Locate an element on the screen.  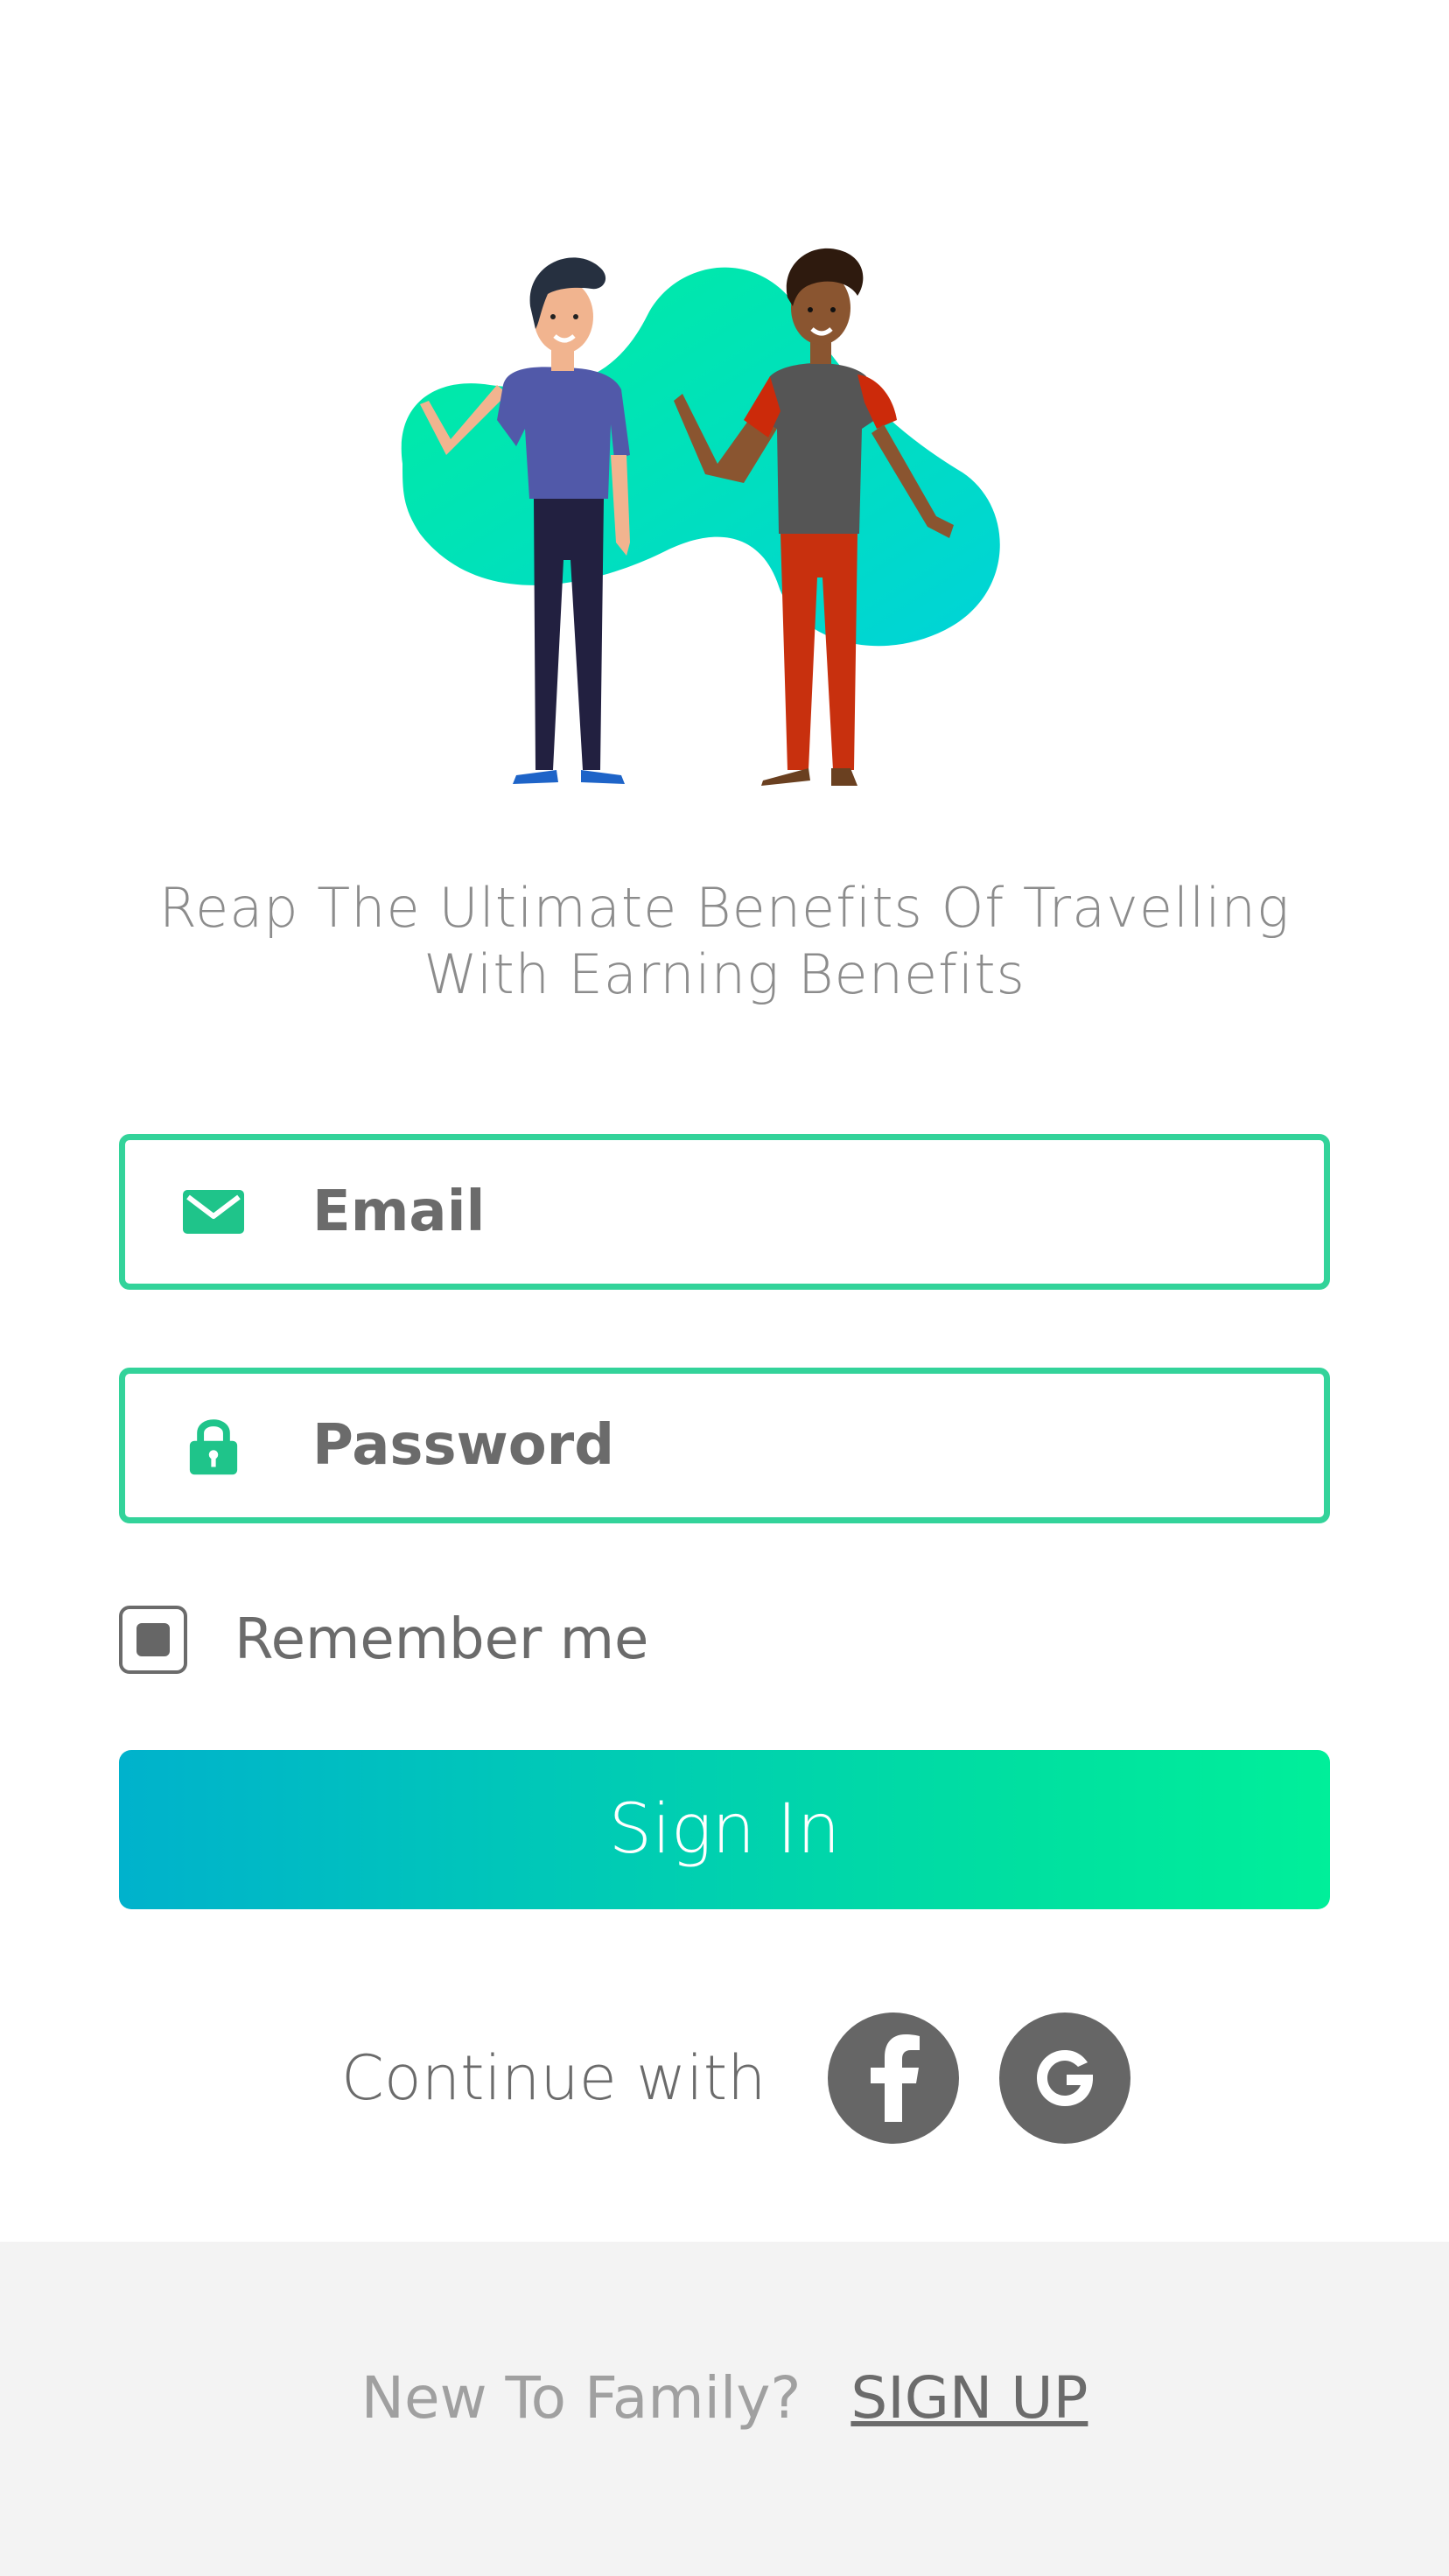
tagline-line-2: With Earning Benefits is located at coordinates (725, 974).